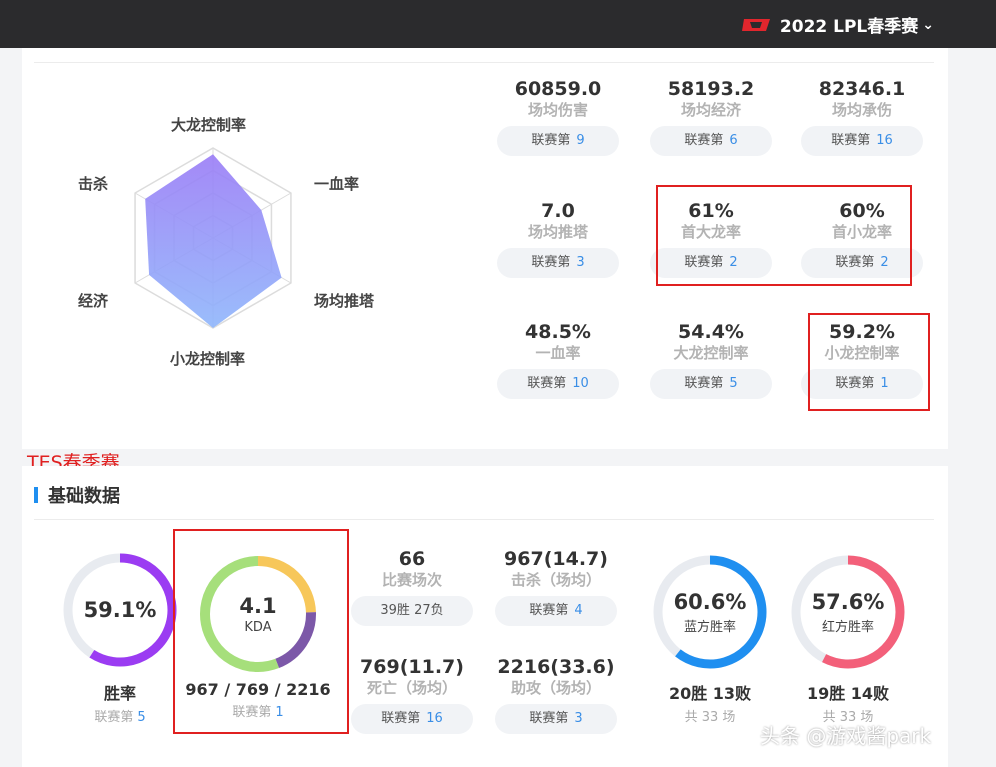 This screenshot has height=767, width=996. What do you see at coordinates (847, 627) in the screenshot?
I see `red-winrate-label: 红方胜率` at bounding box center [847, 627].